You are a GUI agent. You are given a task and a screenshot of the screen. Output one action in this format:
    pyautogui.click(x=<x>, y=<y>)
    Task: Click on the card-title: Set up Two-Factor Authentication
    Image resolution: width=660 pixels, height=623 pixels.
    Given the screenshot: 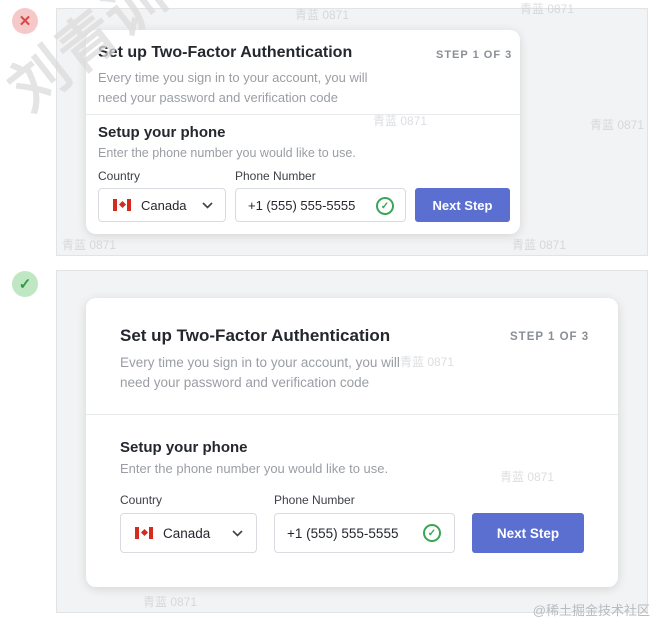 What is the action you would take?
    pyautogui.click(x=255, y=335)
    